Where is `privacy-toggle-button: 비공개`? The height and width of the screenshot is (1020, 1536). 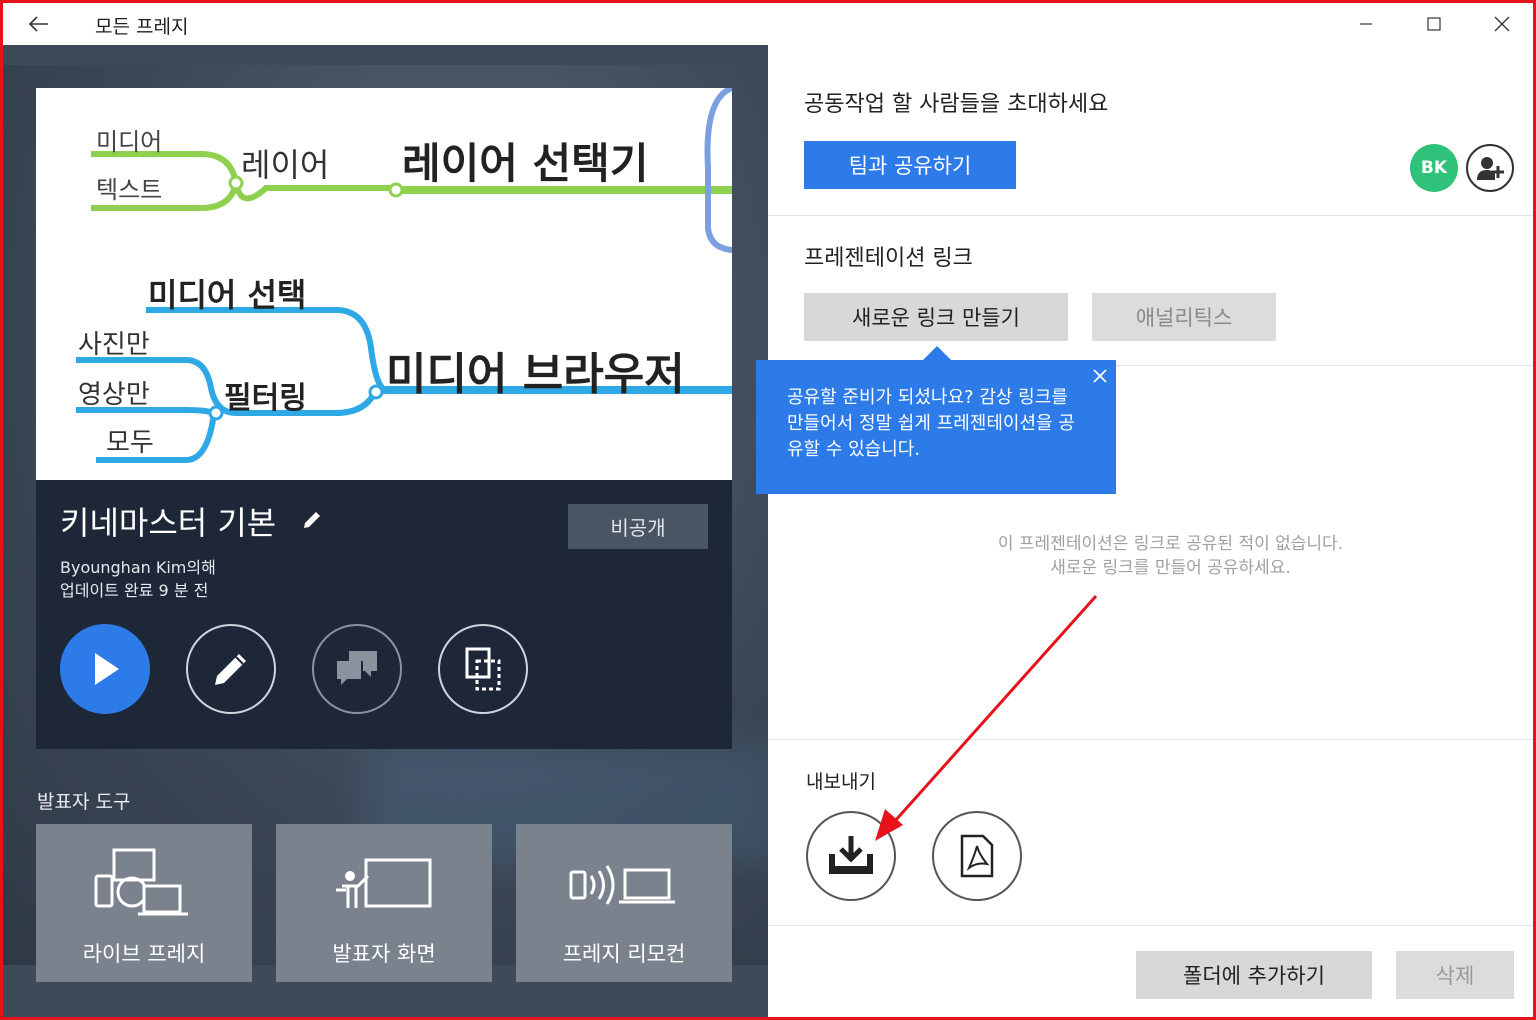 privacy-toggle-button: 비공개 is located at coordinates (638, 526).